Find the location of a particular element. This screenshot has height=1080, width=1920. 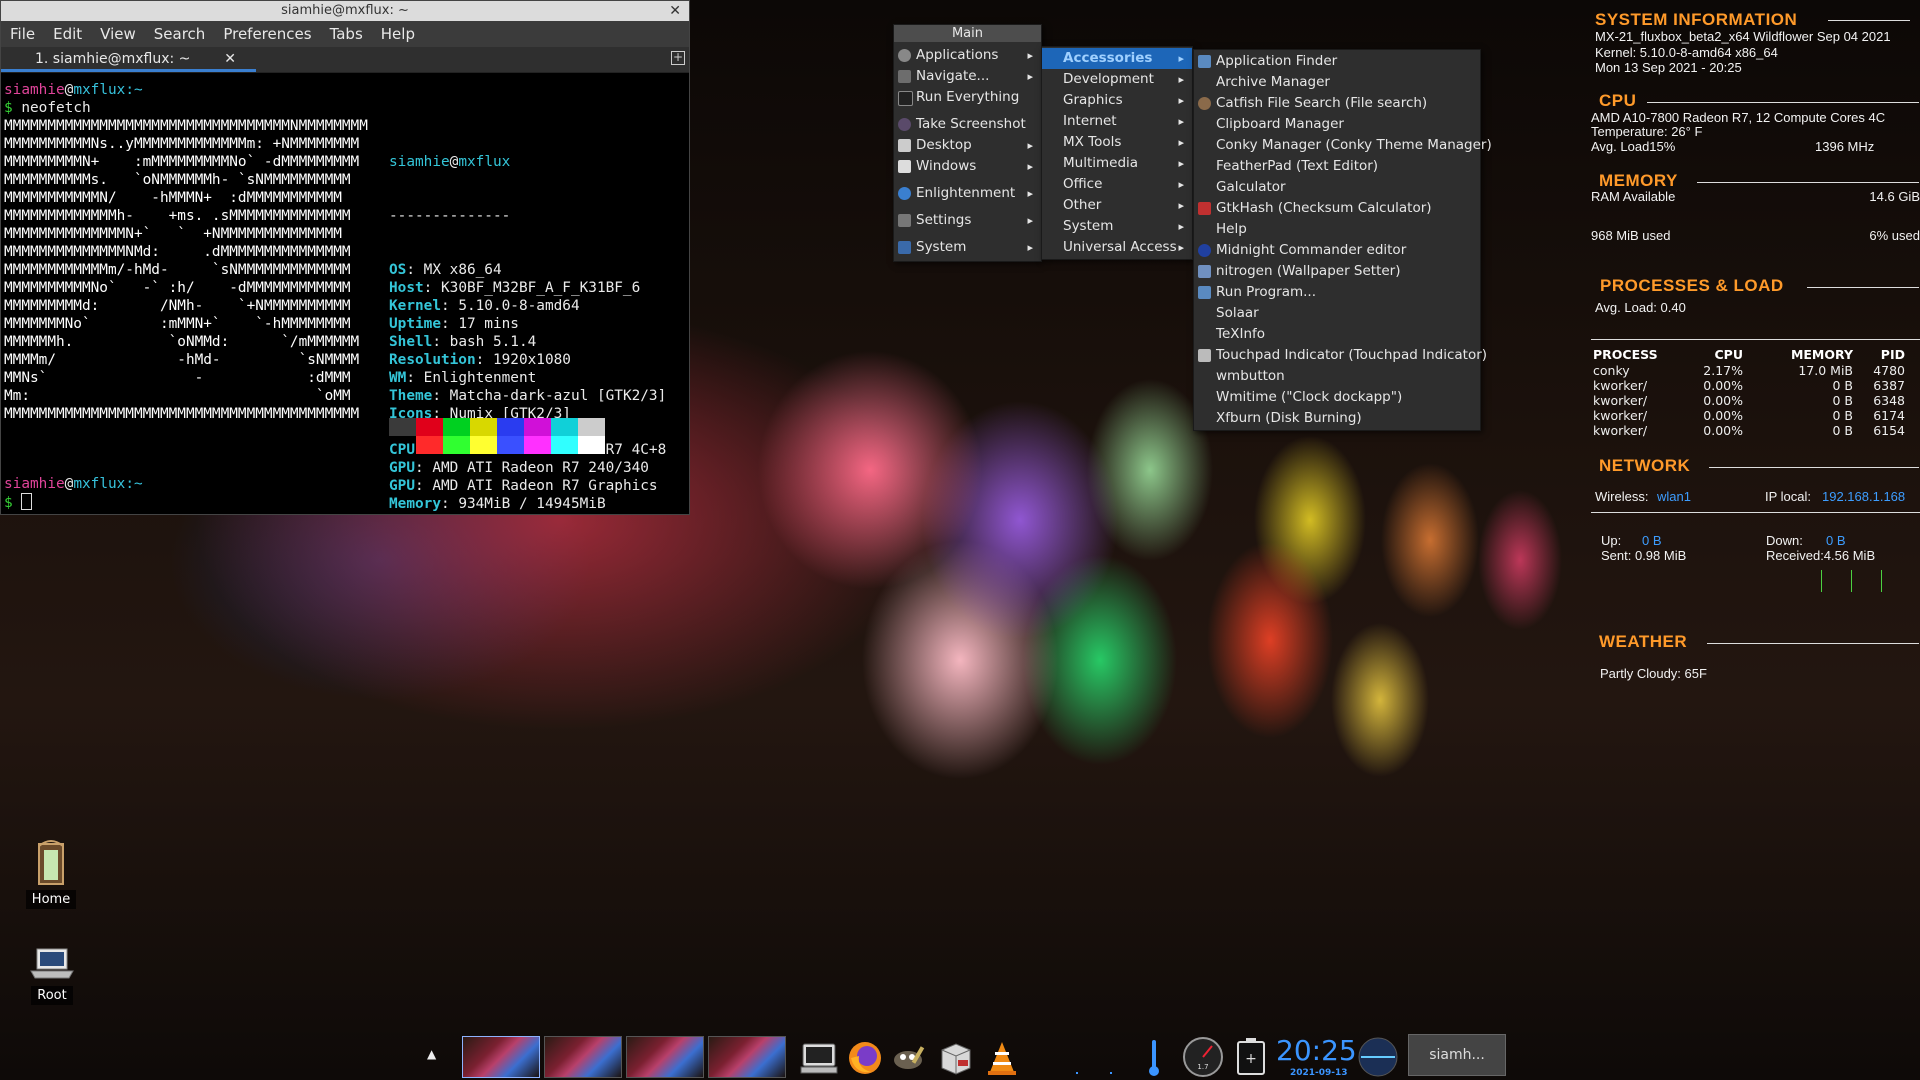

menu-preferences: Preferences is located at coordinates (267, 34).